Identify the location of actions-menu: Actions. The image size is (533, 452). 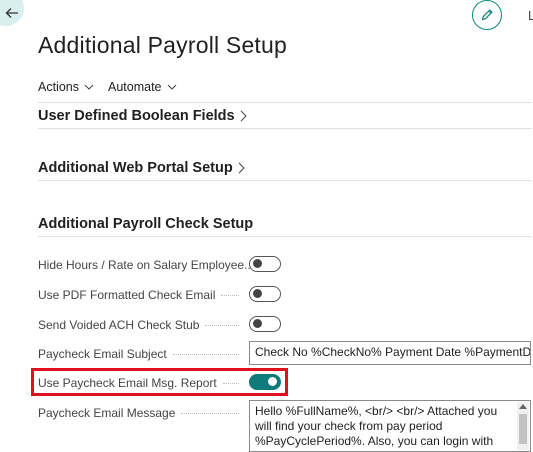
(66, 87).